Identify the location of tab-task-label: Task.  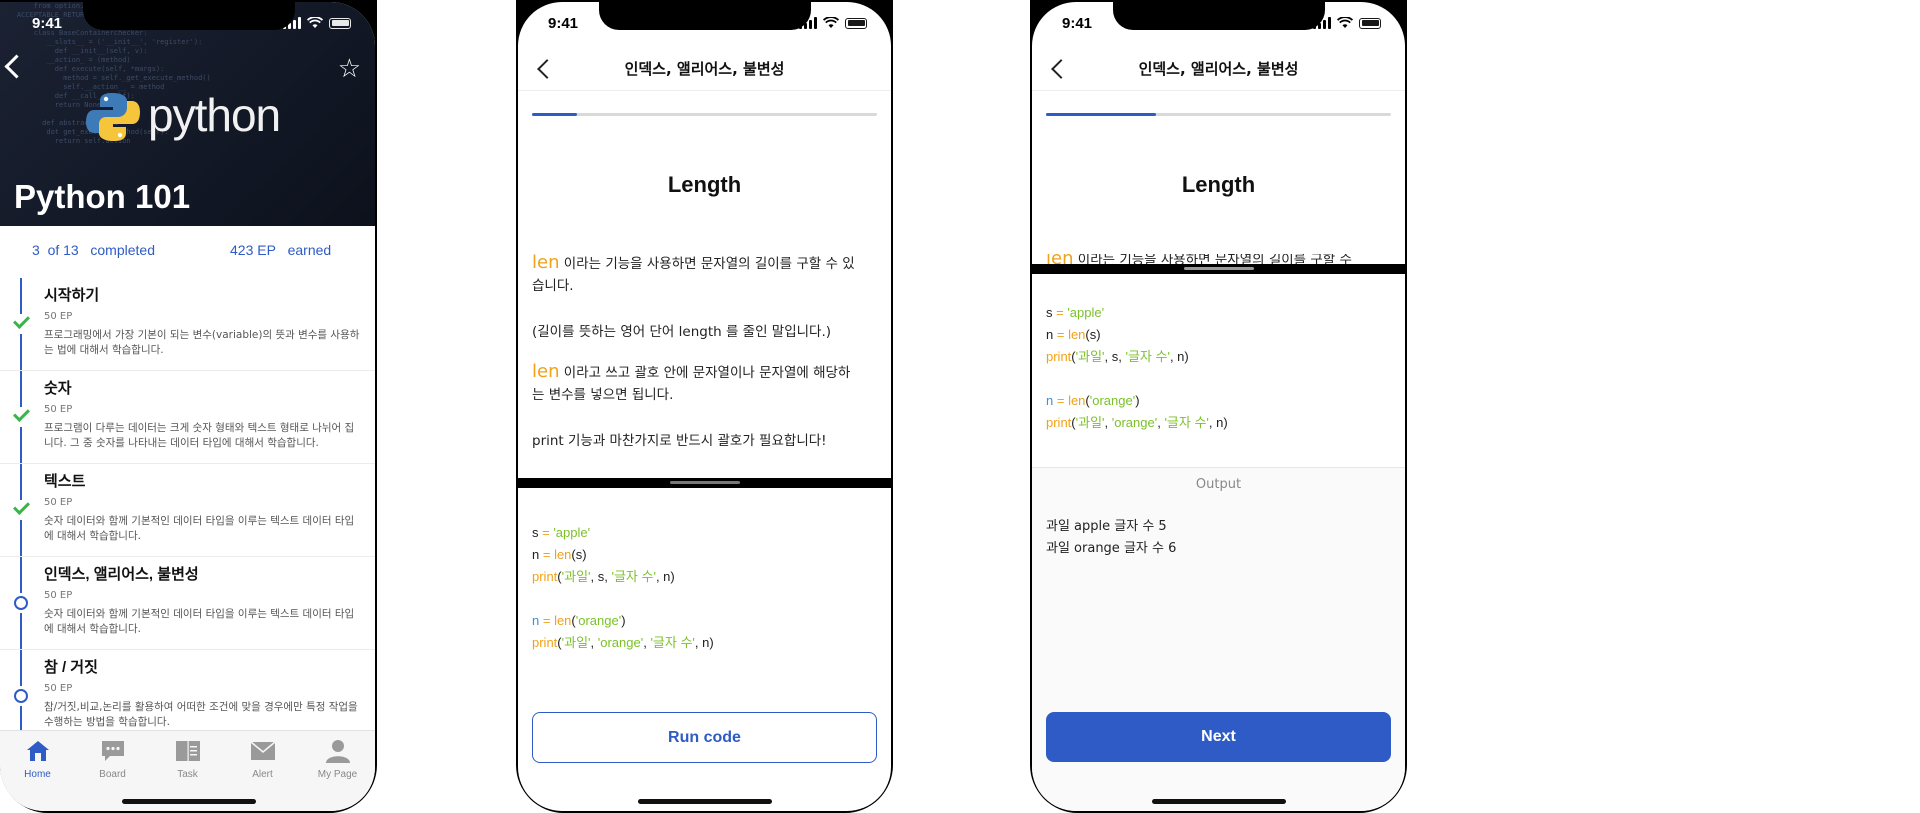
(187, 774).